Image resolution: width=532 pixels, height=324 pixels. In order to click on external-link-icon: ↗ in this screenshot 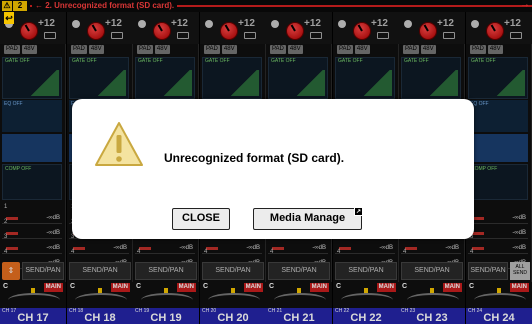, I will do `click(358, 211)`.